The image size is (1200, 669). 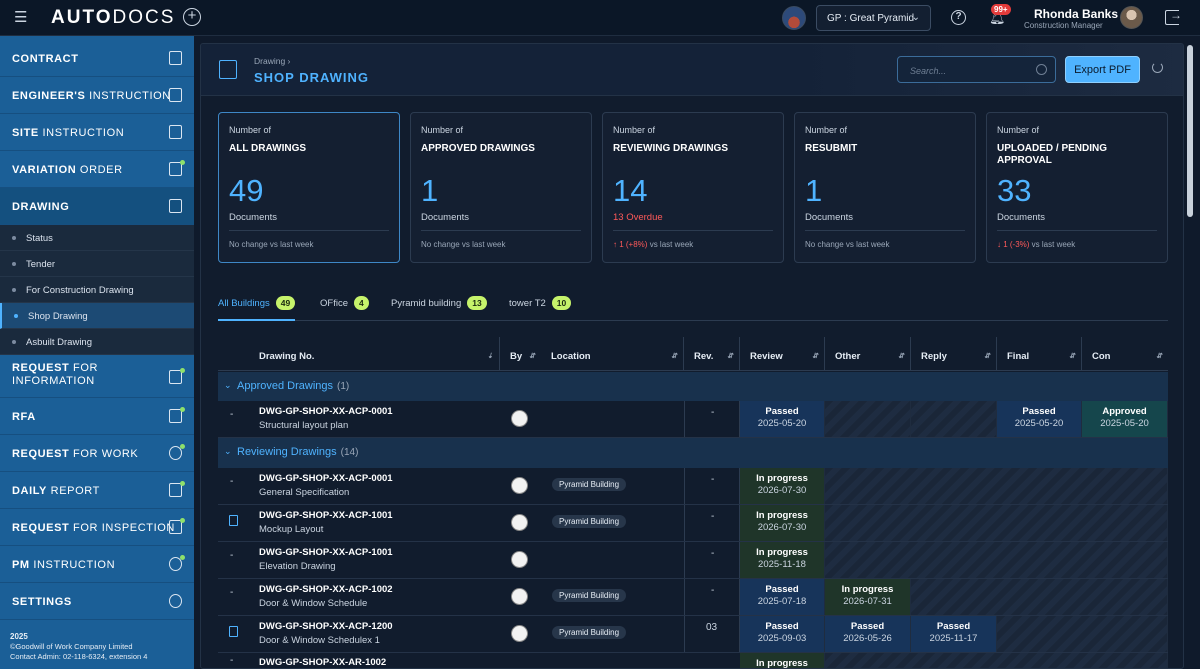 What do you see at coordinates (349, 452) in the screenshot?
I see `group-count: (14)` at bounding box center [349, 452].